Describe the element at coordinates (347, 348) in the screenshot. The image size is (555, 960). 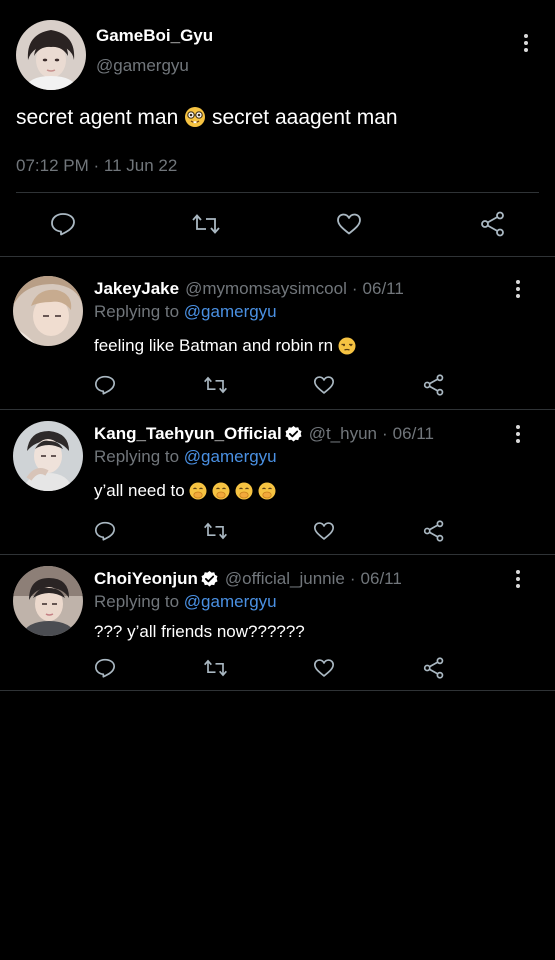
I see `unamused-face-icon` at that location.